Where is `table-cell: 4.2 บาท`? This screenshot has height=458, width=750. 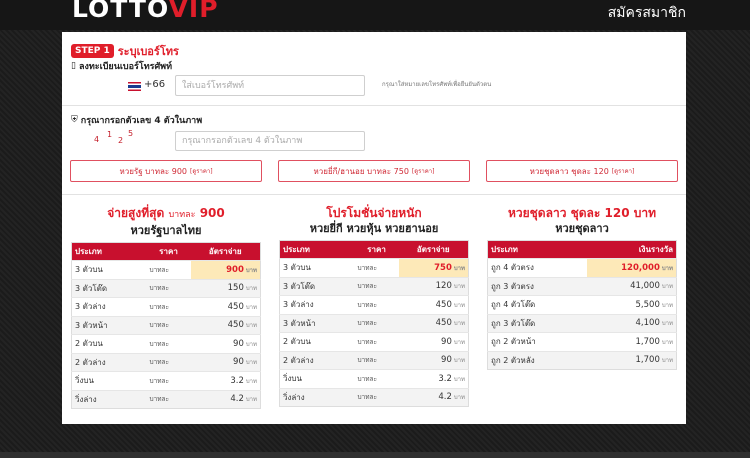 table-cell: 4.2 บาท is located at coordinates (433, 397).